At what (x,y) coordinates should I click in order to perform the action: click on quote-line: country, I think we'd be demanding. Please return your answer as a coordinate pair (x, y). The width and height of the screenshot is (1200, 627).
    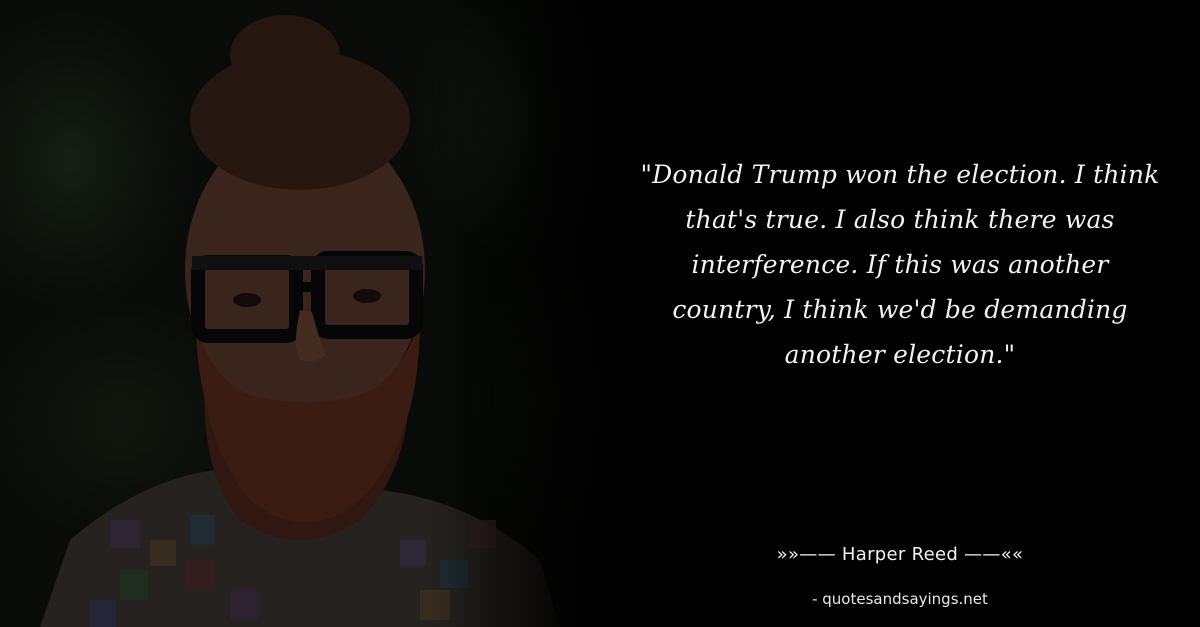
    Looking at the image, I should click on (900, 309).